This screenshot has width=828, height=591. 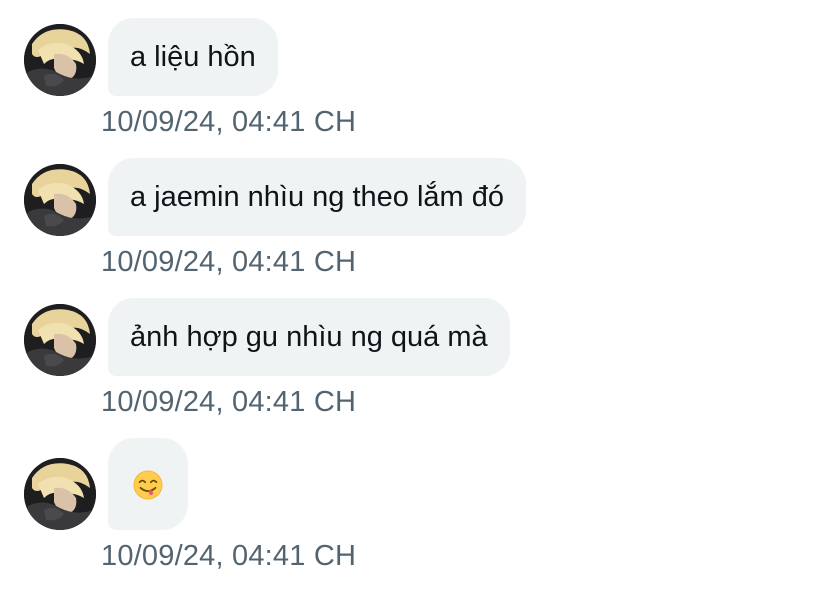 I want to click on message-bubble: ảnh hợp gu nhìu ng quá mà, so click(x=309, y=337).